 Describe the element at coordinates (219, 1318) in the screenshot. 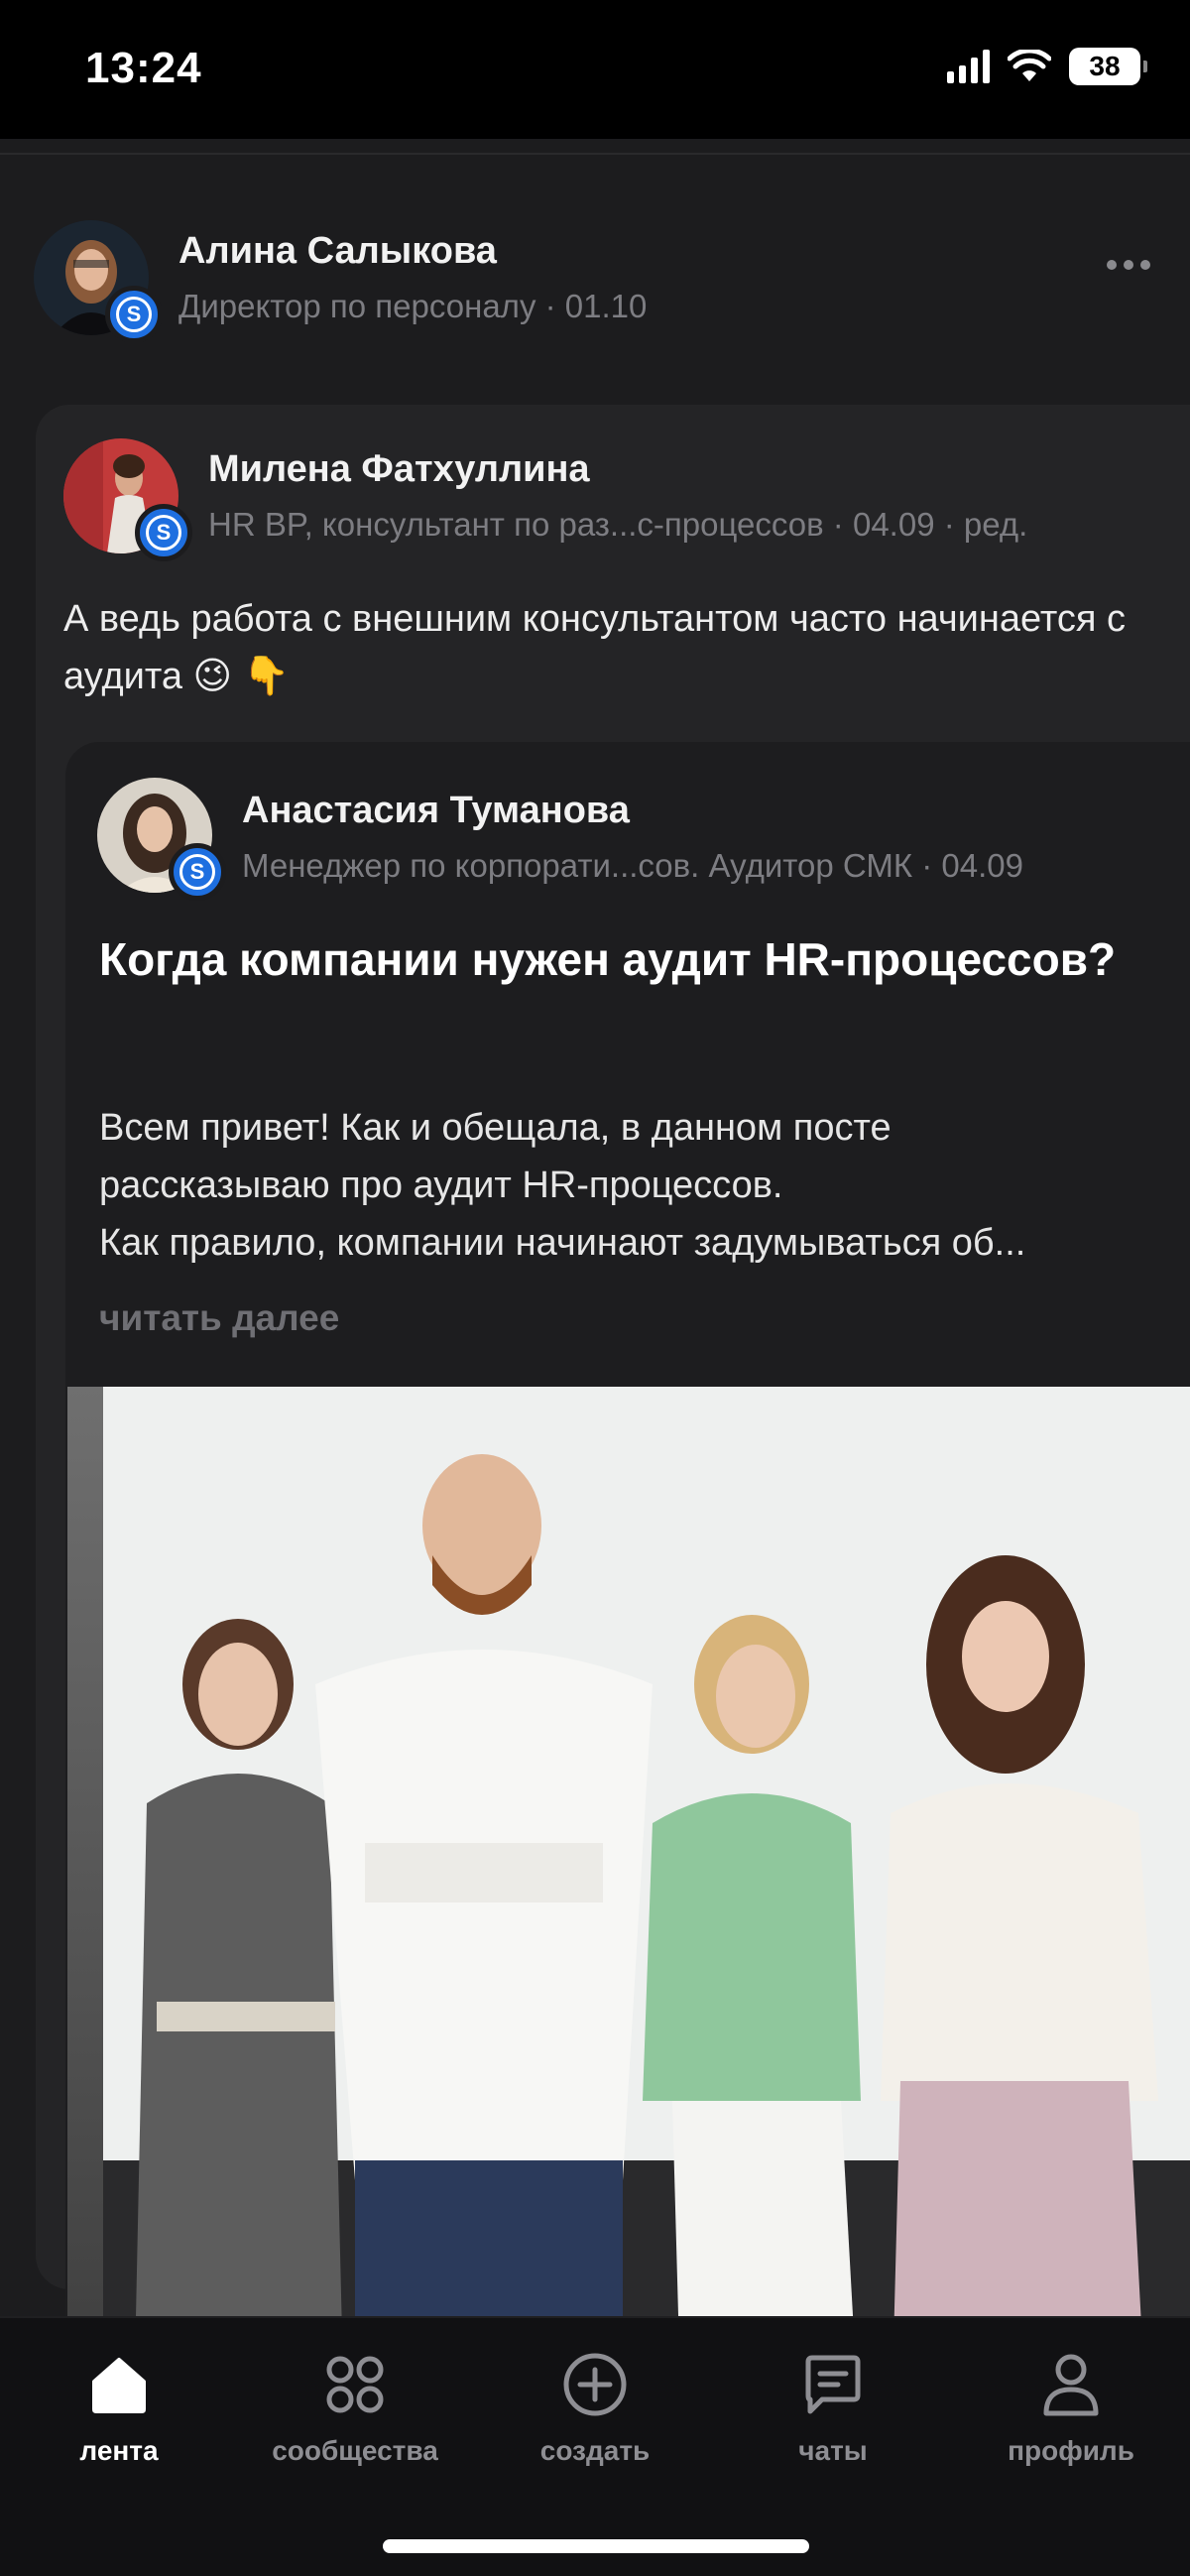

I see `read-more-link: читать далее` at that location.